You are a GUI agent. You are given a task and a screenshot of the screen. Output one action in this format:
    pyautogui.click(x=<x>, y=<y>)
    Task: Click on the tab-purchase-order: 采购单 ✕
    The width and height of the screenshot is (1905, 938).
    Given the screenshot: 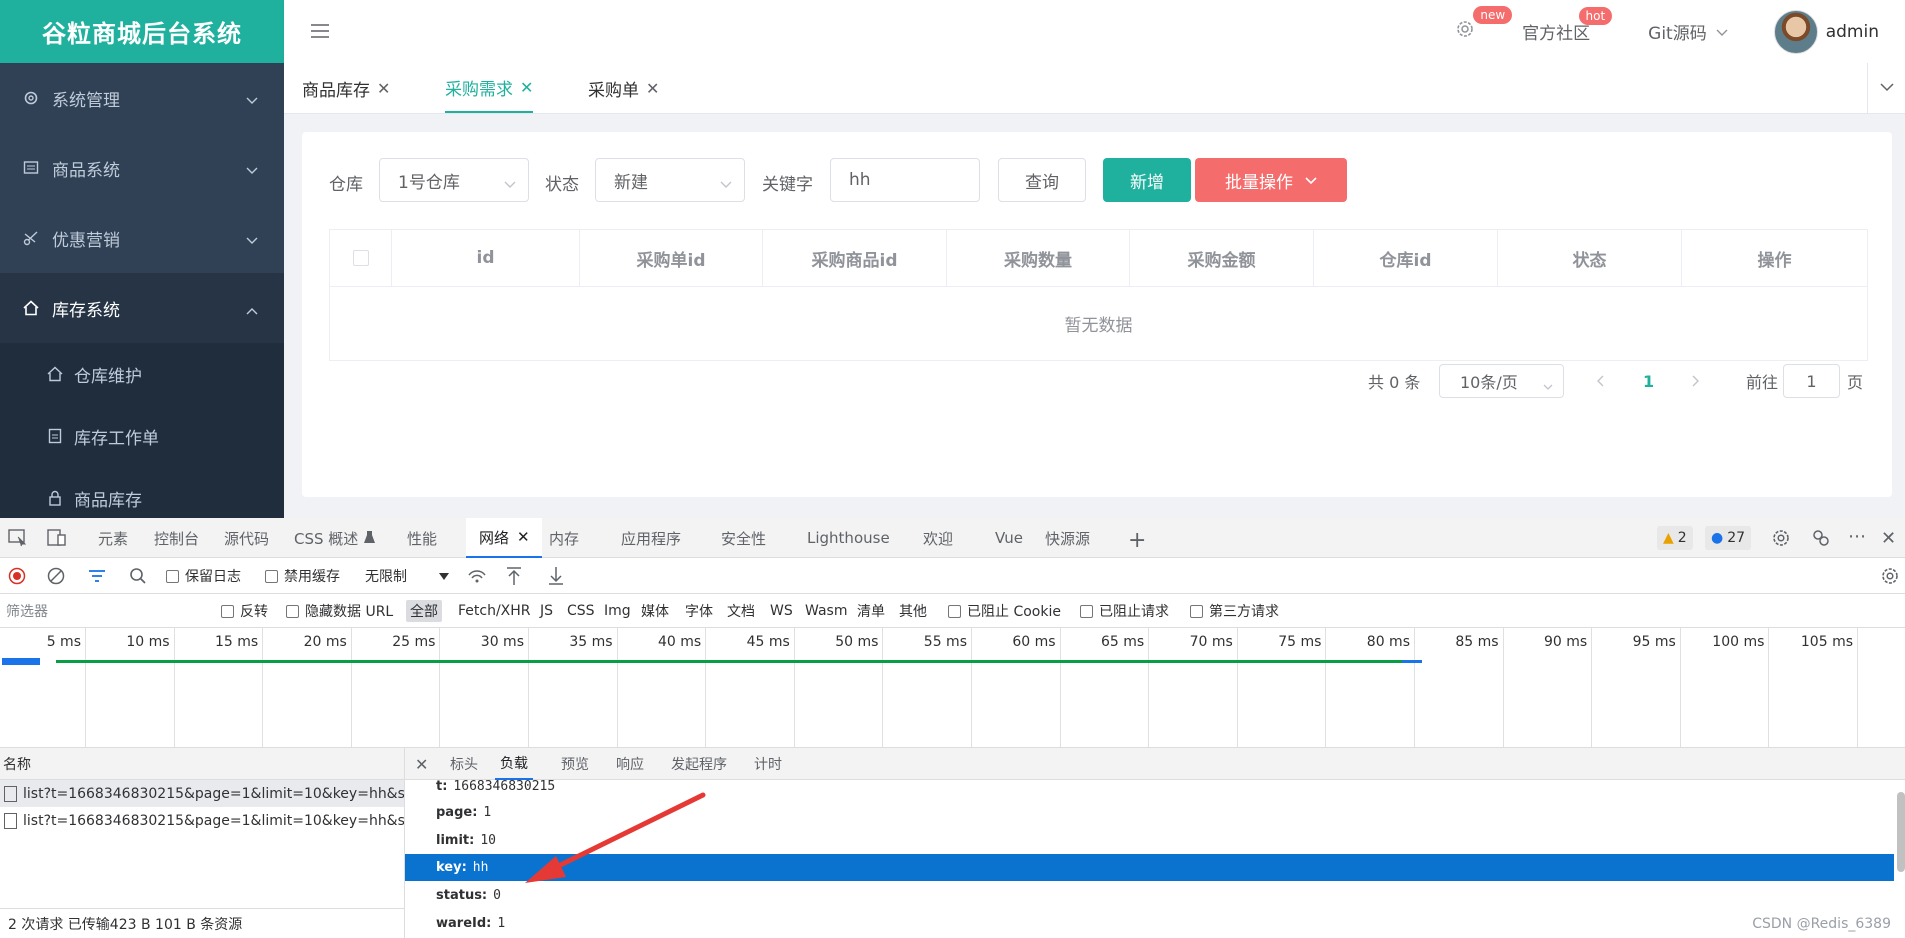 What is the action you would take?
    pyautogui.click(x=623, y=88)
    